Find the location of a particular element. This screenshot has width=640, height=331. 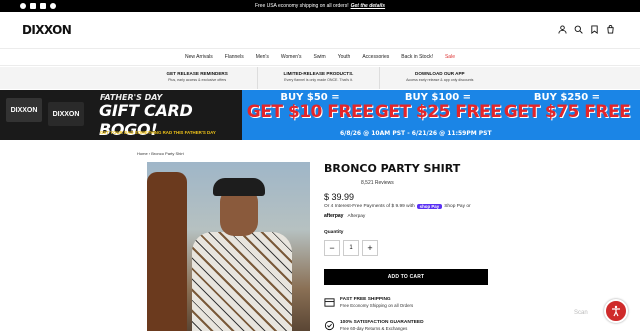

offer-250: BUY $250 = GET $75 FREE is located at coordinates (567, 106).